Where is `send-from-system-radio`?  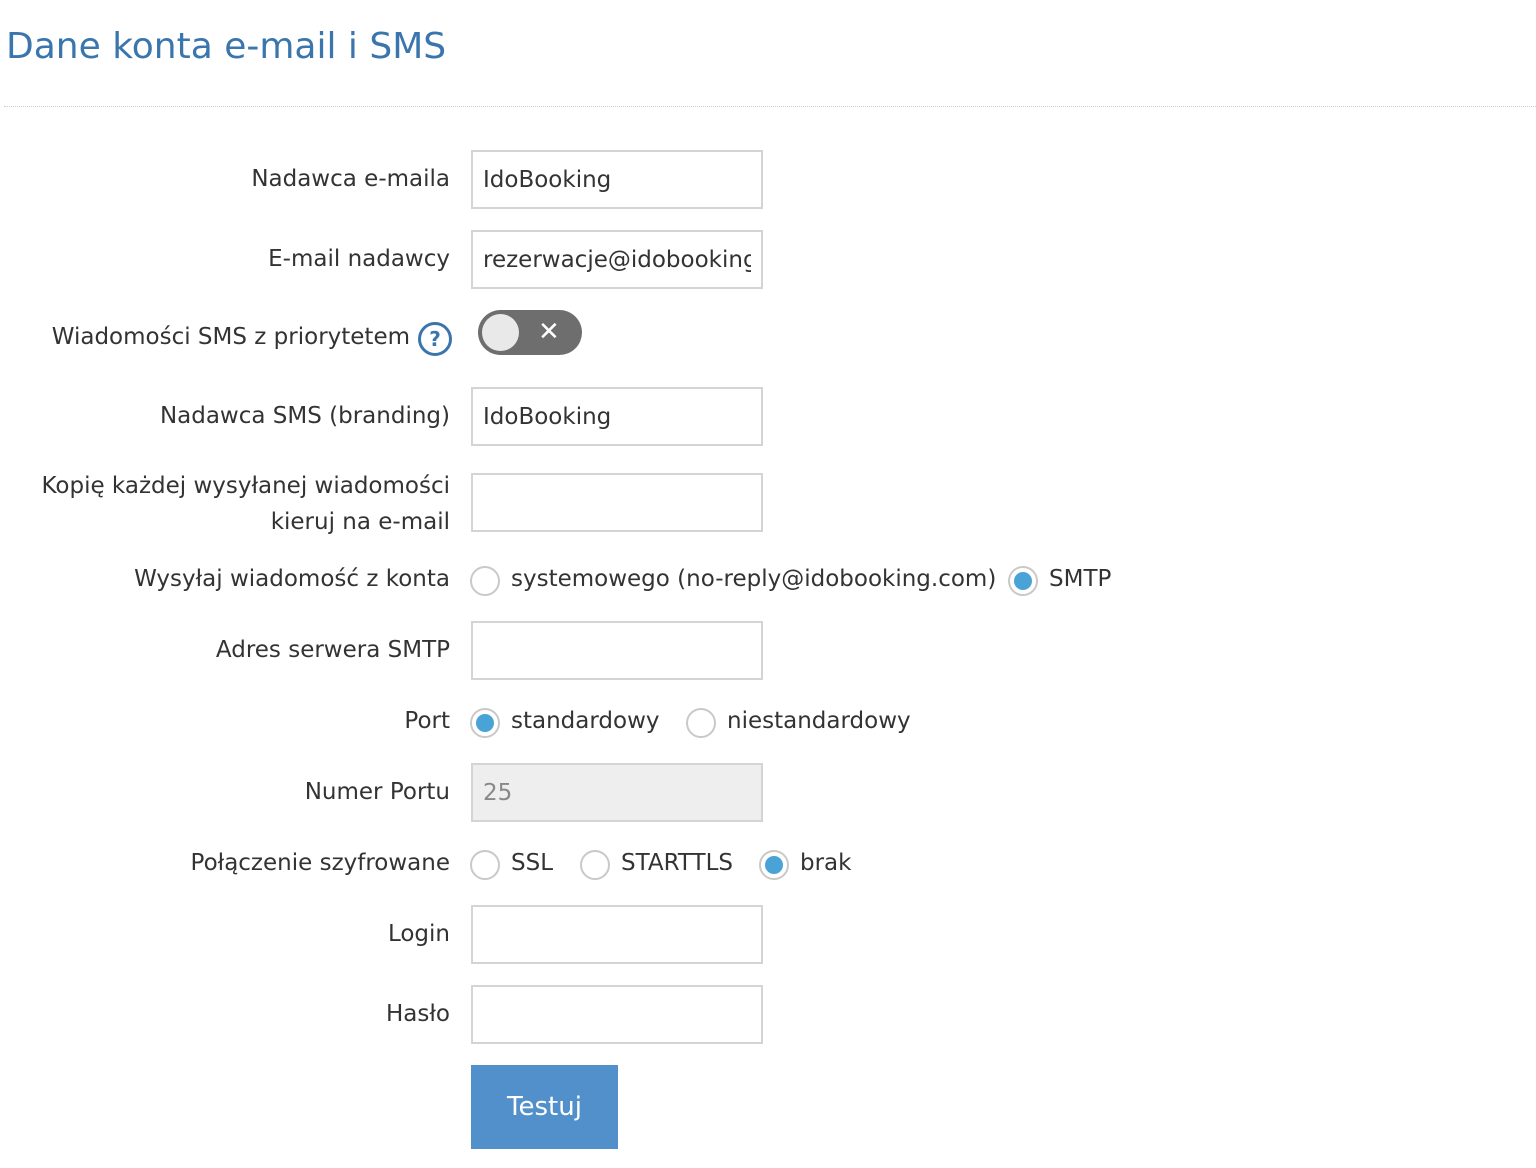
send-from-system-radio is located at coordinates (485, 581).